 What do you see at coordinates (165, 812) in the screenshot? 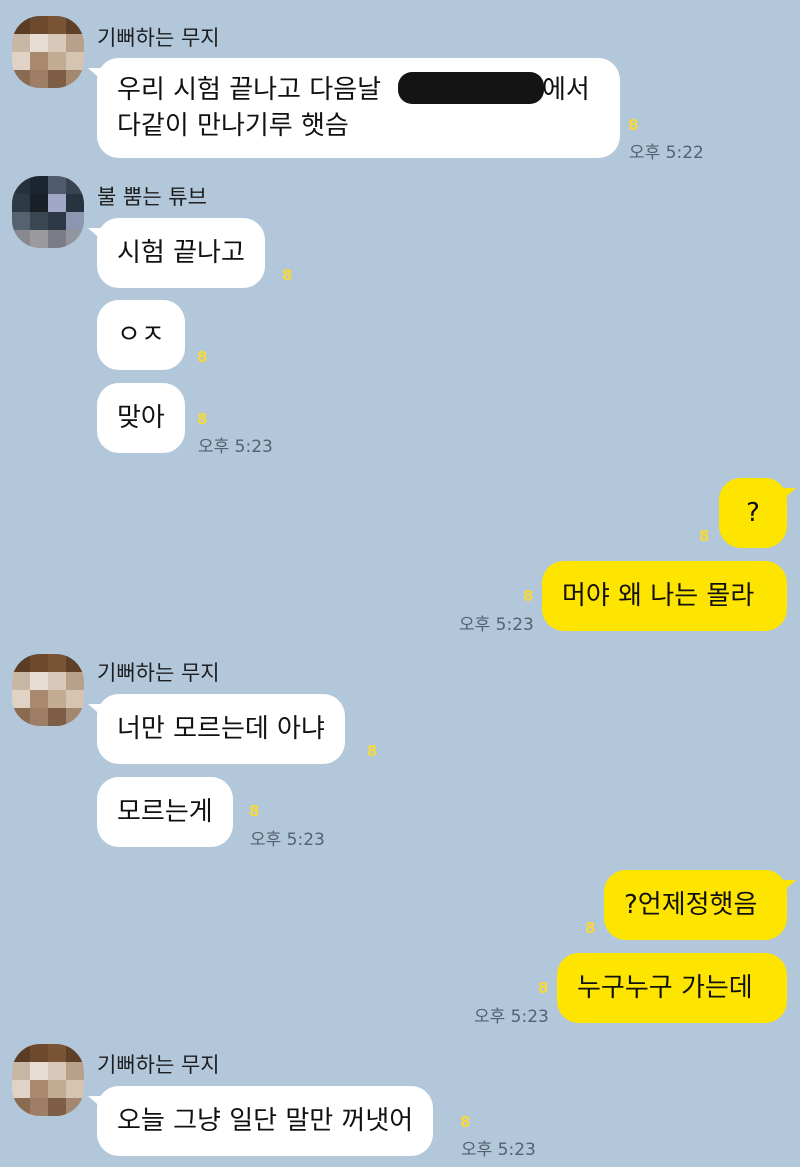
I see `message-bubble: 모르는게` at bounding box center [165, 812].